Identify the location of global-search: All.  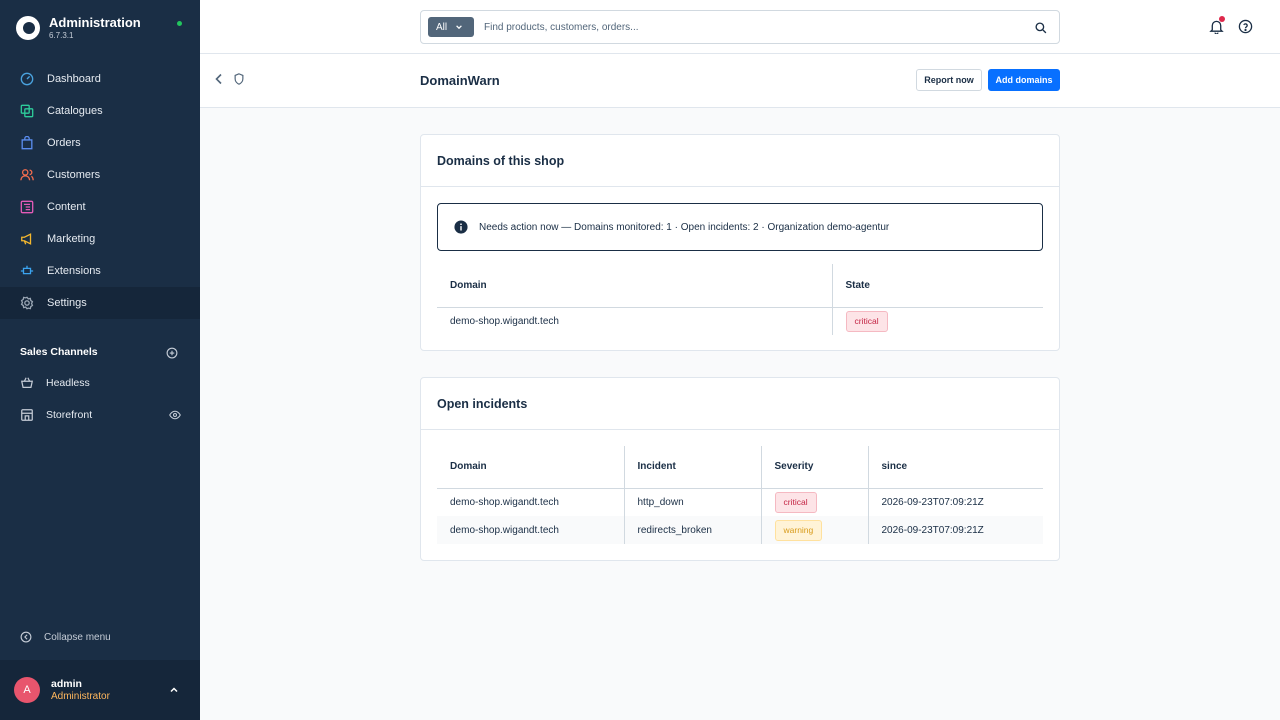
(740, 27).